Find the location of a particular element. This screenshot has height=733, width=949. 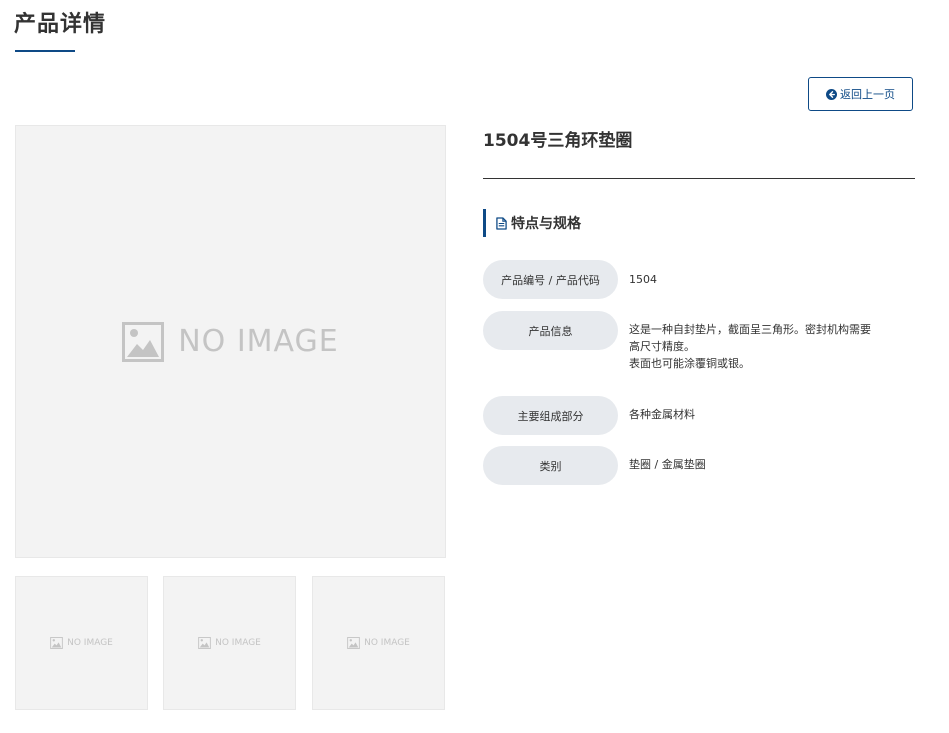

section-heading: 特点与规格 is located at coordinates (532, 223).